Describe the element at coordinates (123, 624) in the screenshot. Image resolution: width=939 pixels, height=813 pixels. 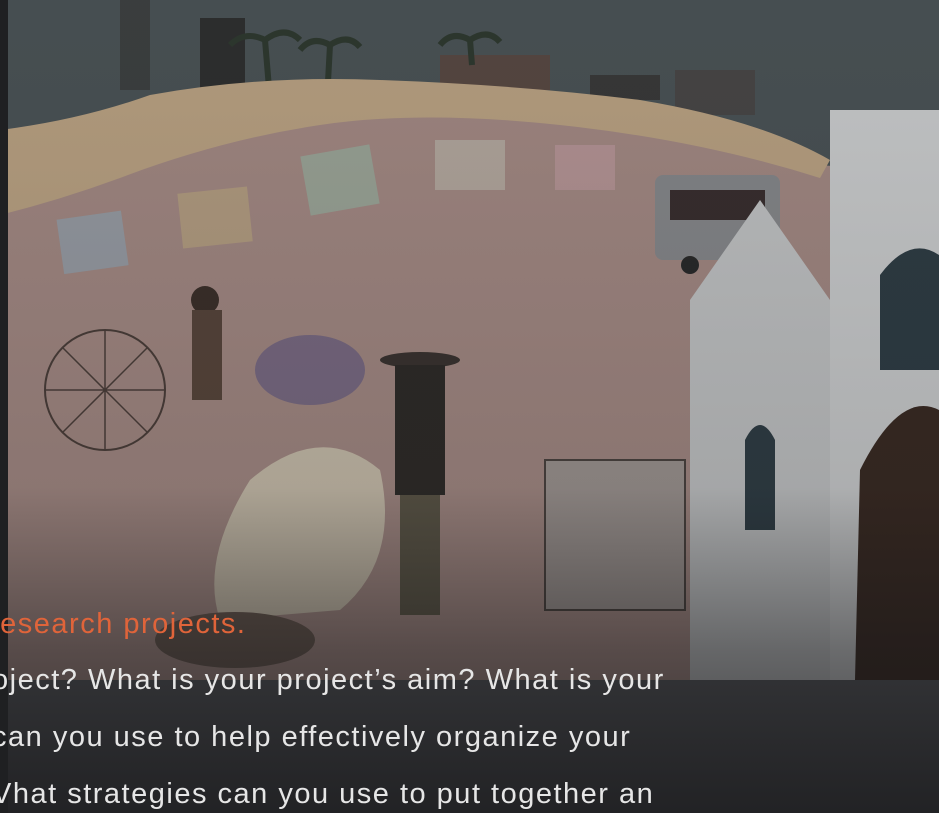
I see `hero-heading: research projects.` at that location.